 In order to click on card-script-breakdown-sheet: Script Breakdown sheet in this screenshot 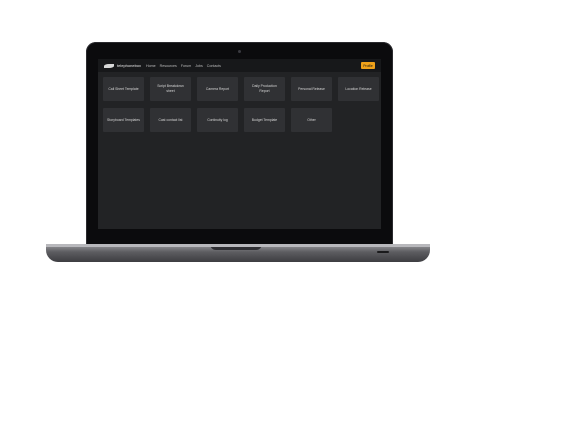, I will do `click(170, 89)`.